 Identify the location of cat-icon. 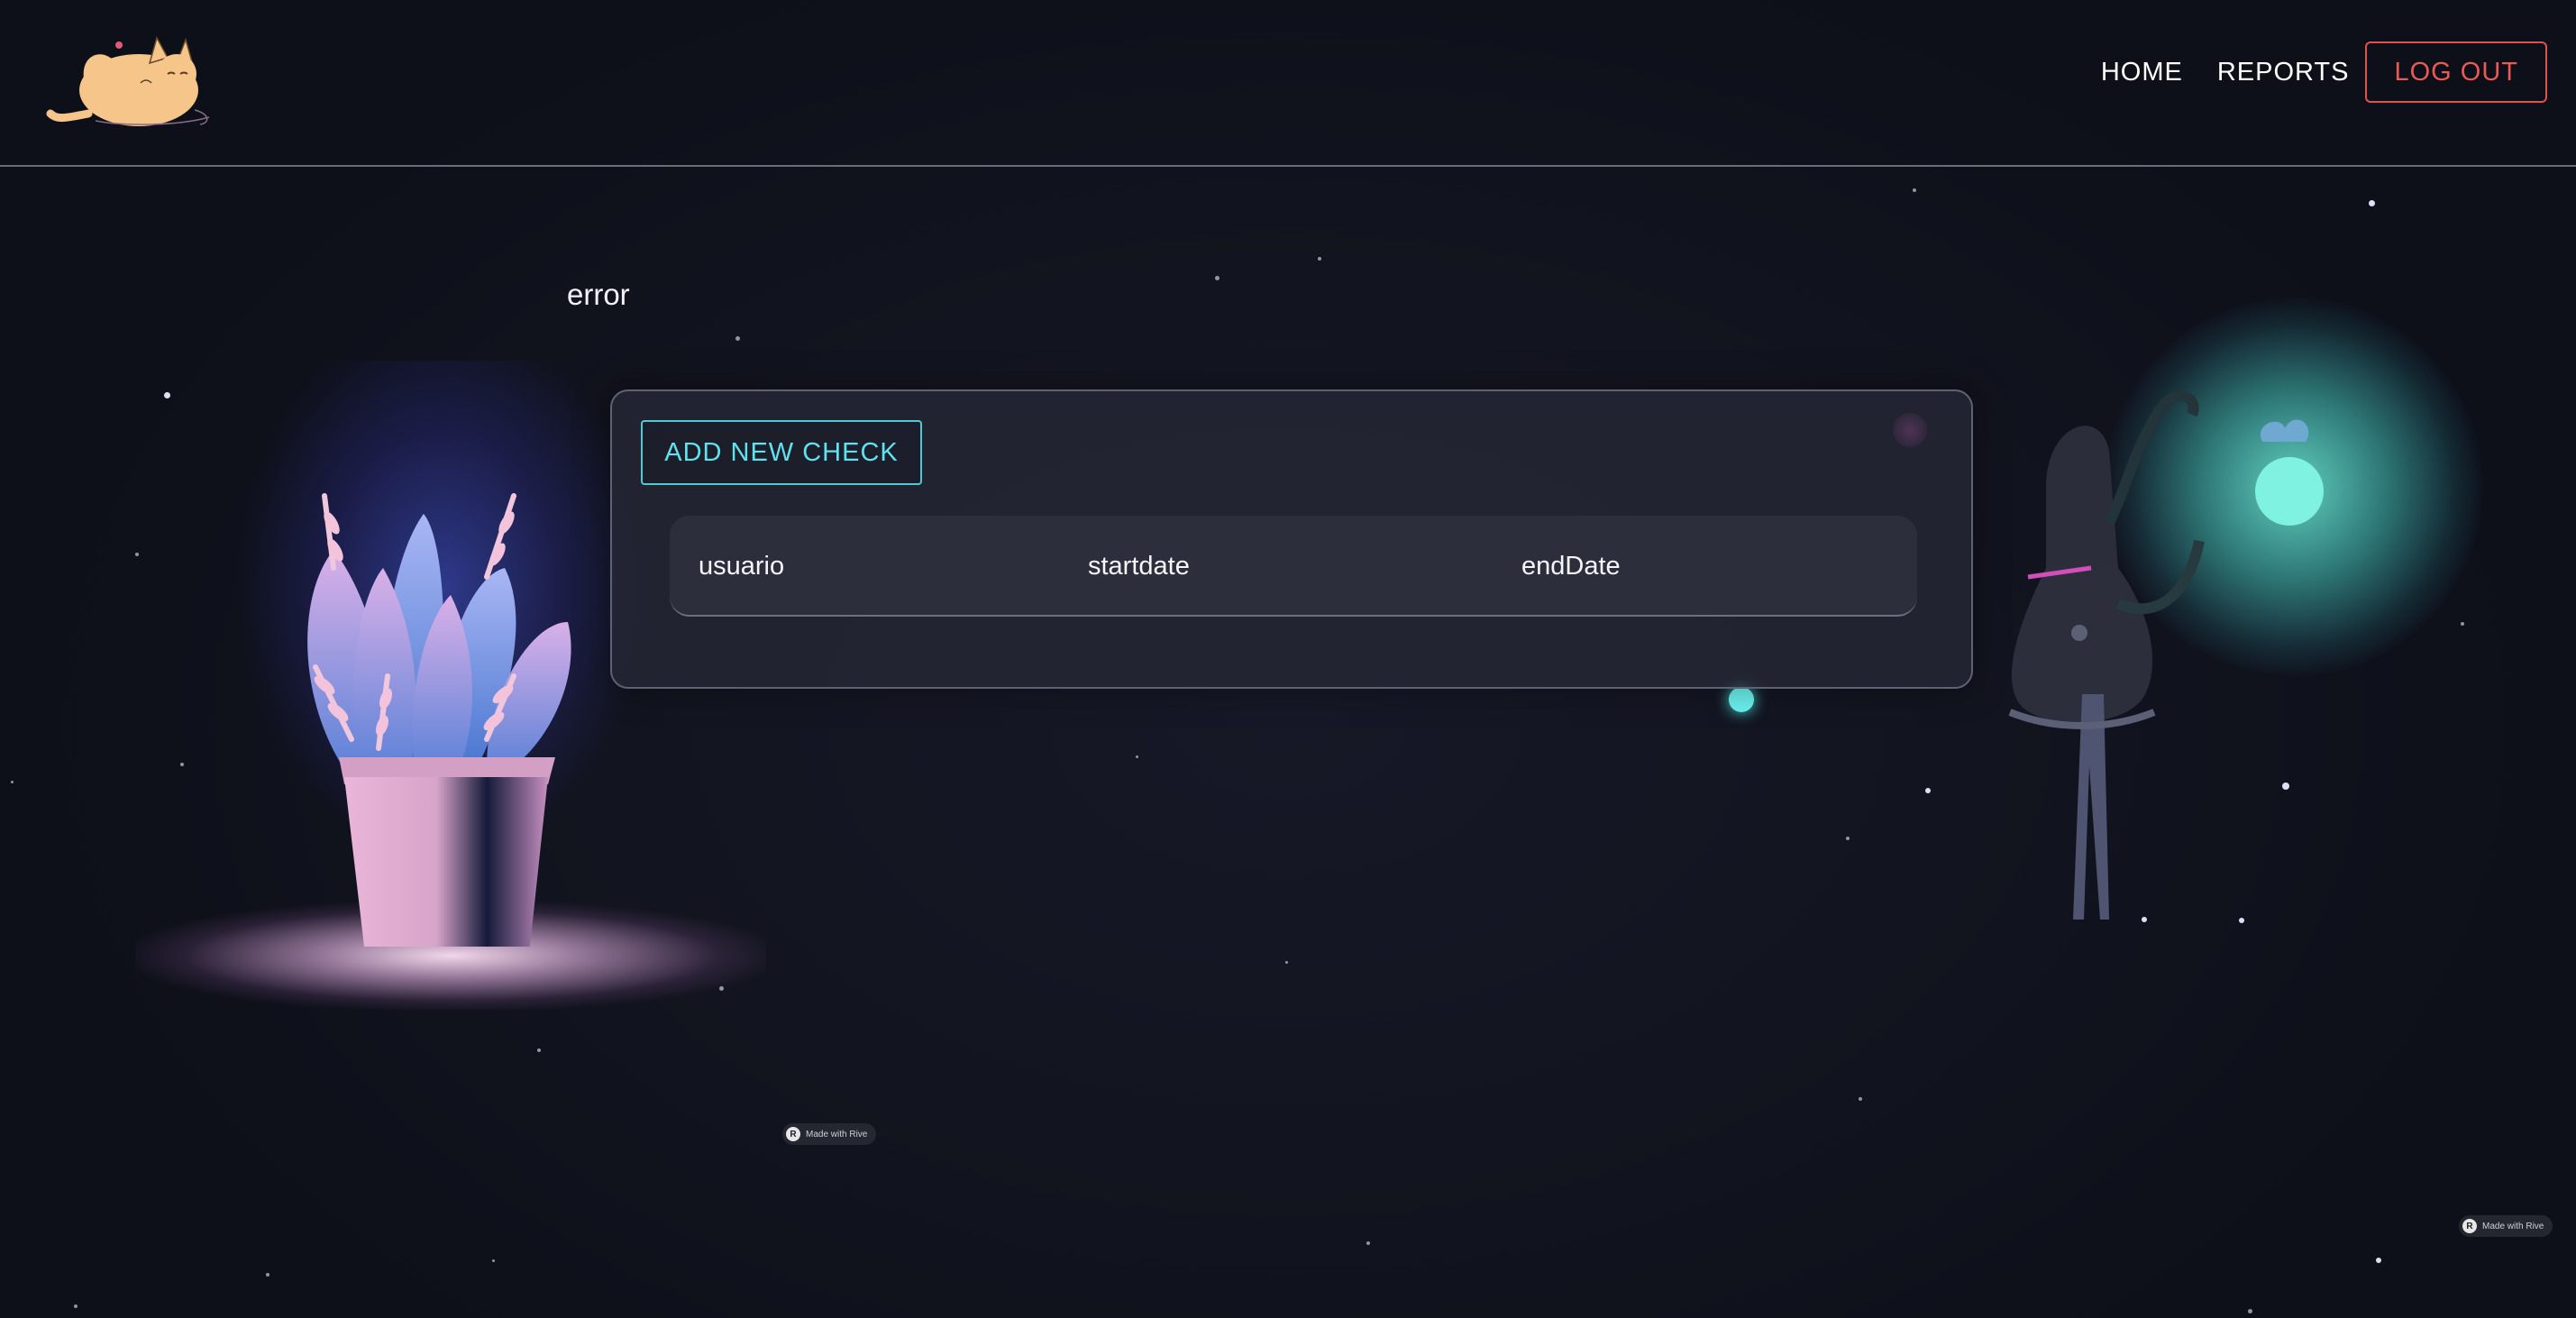
(127, 78).